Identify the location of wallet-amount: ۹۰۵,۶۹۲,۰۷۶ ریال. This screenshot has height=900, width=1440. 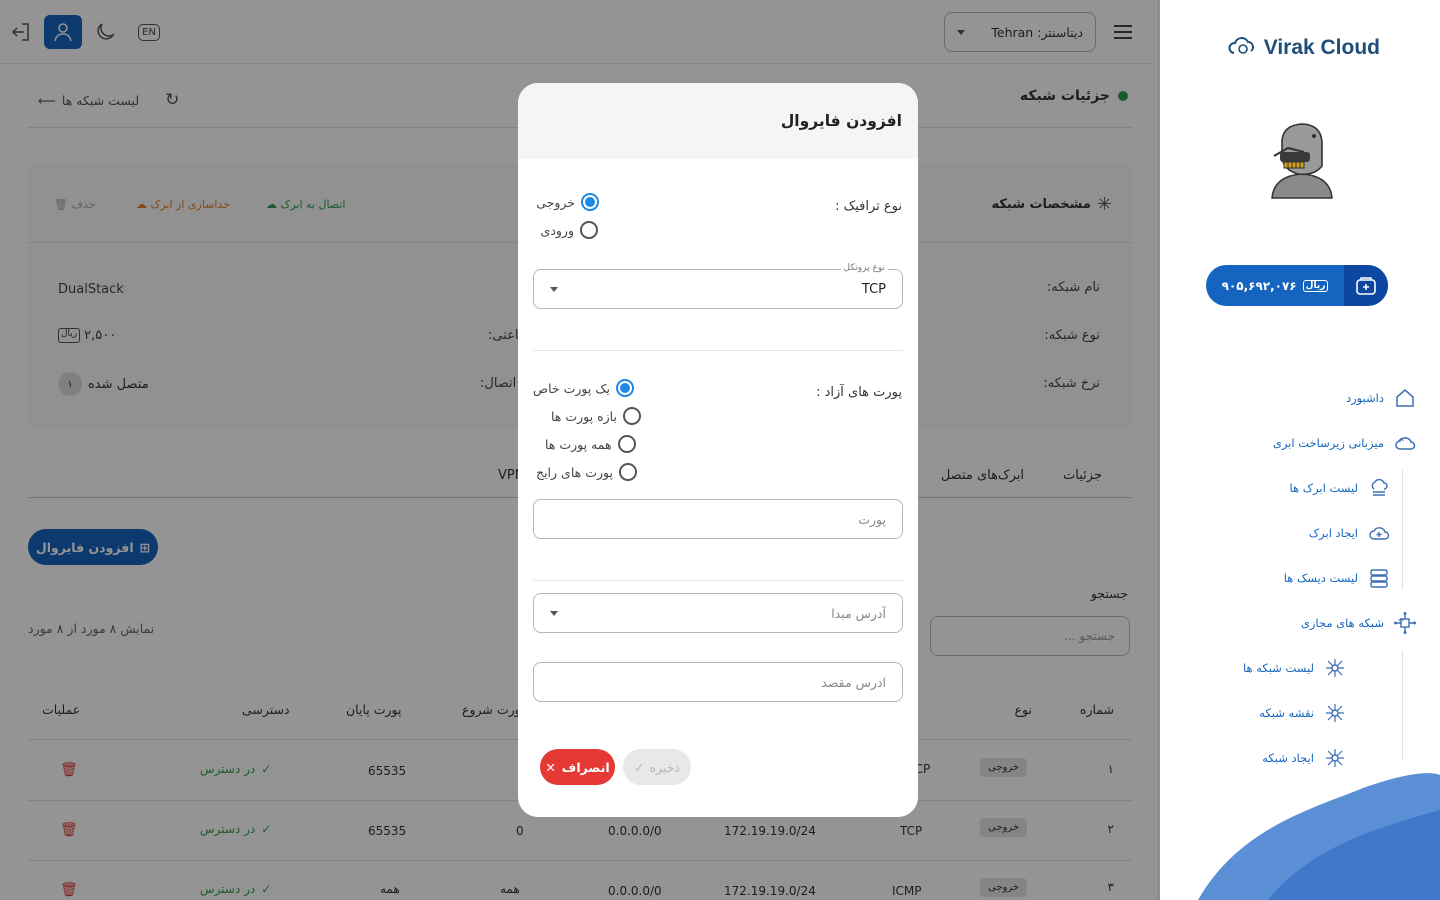
(1275, 286).